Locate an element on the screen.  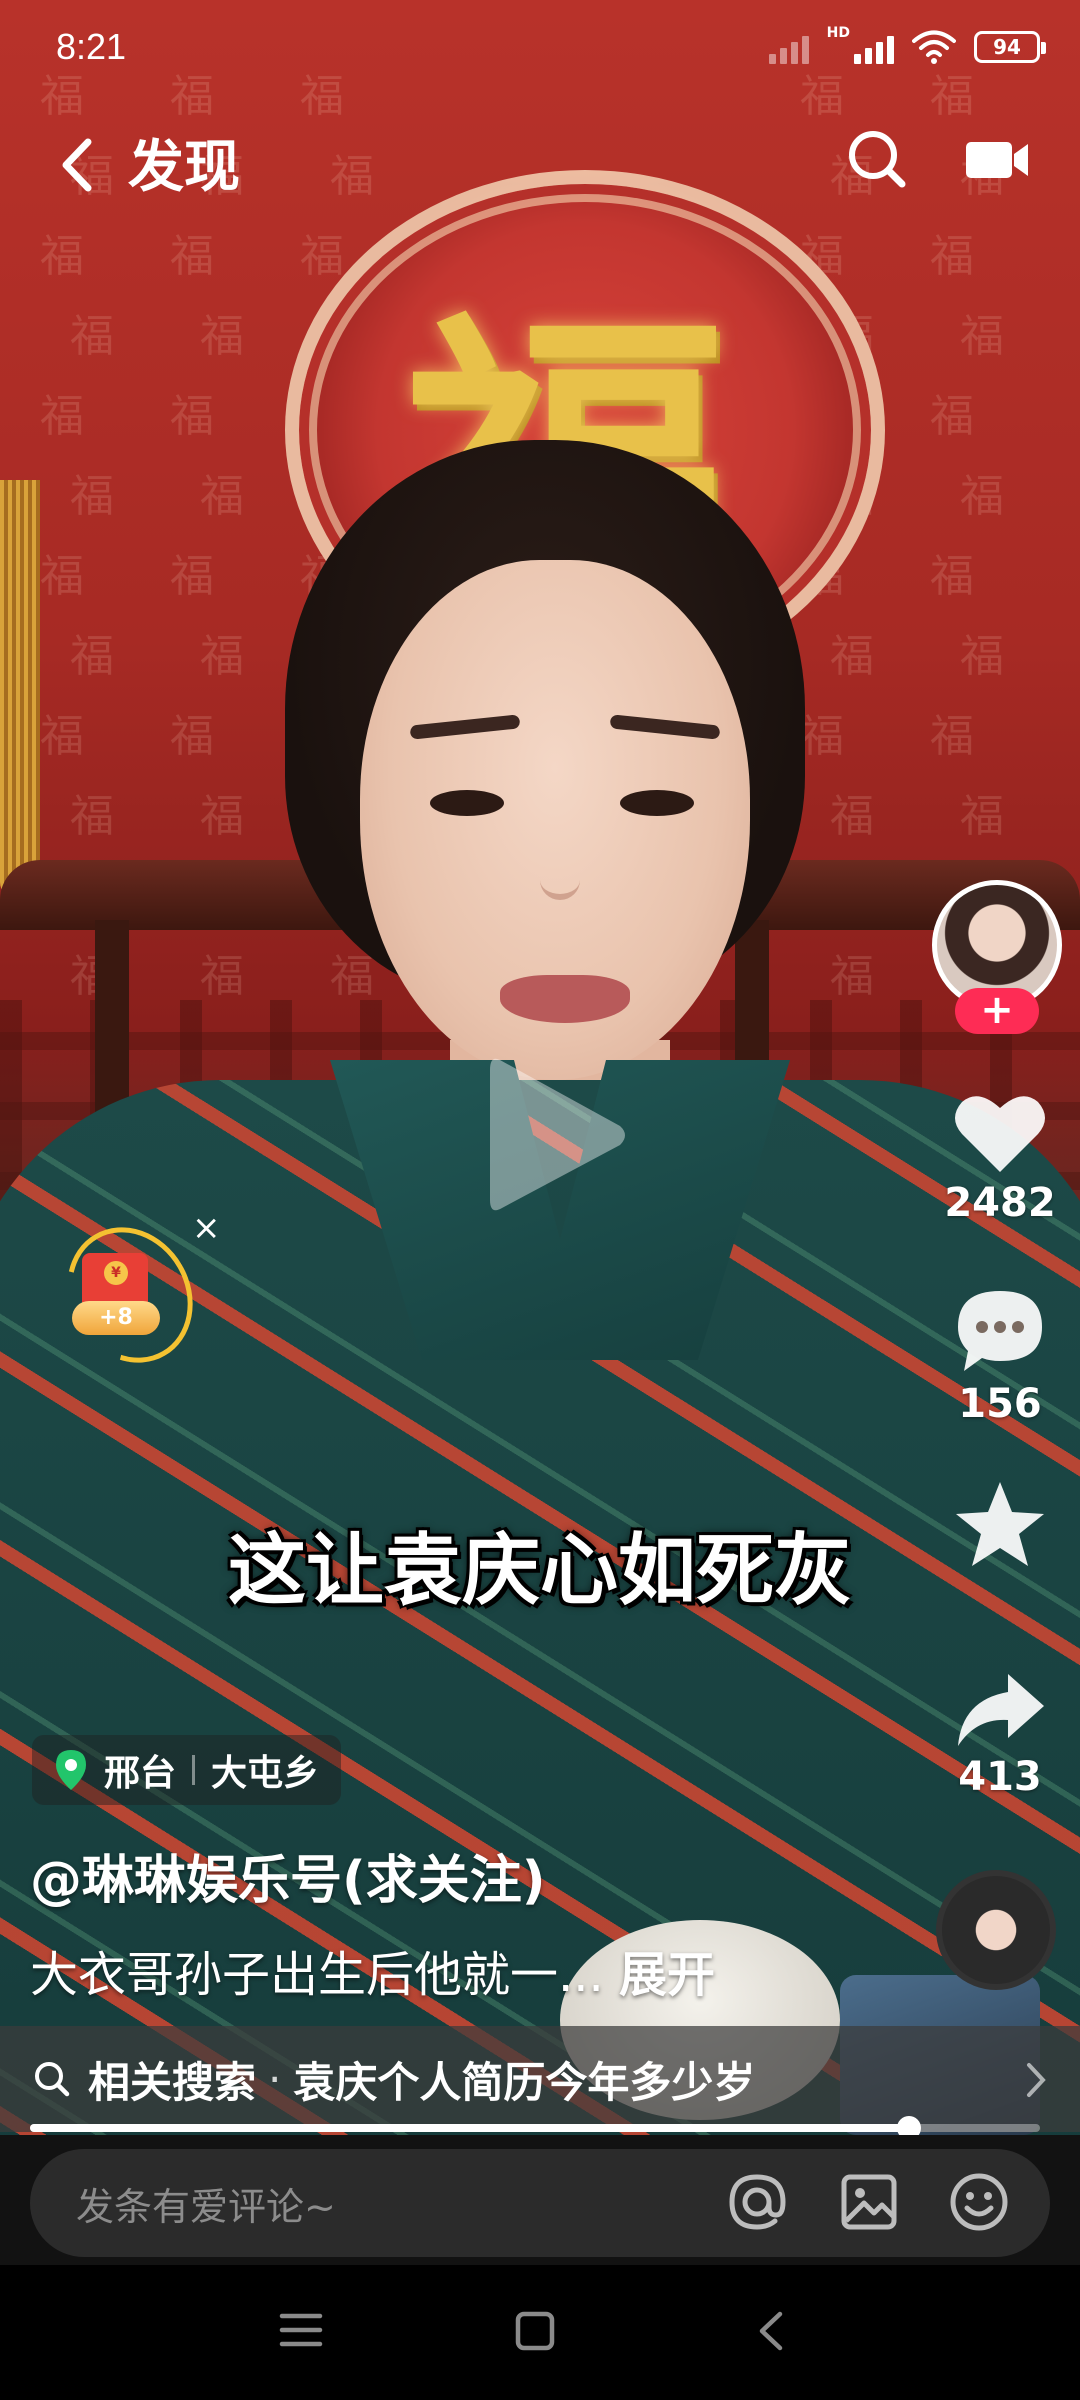
chevron-left-icon is located at coordinates (80, 165).